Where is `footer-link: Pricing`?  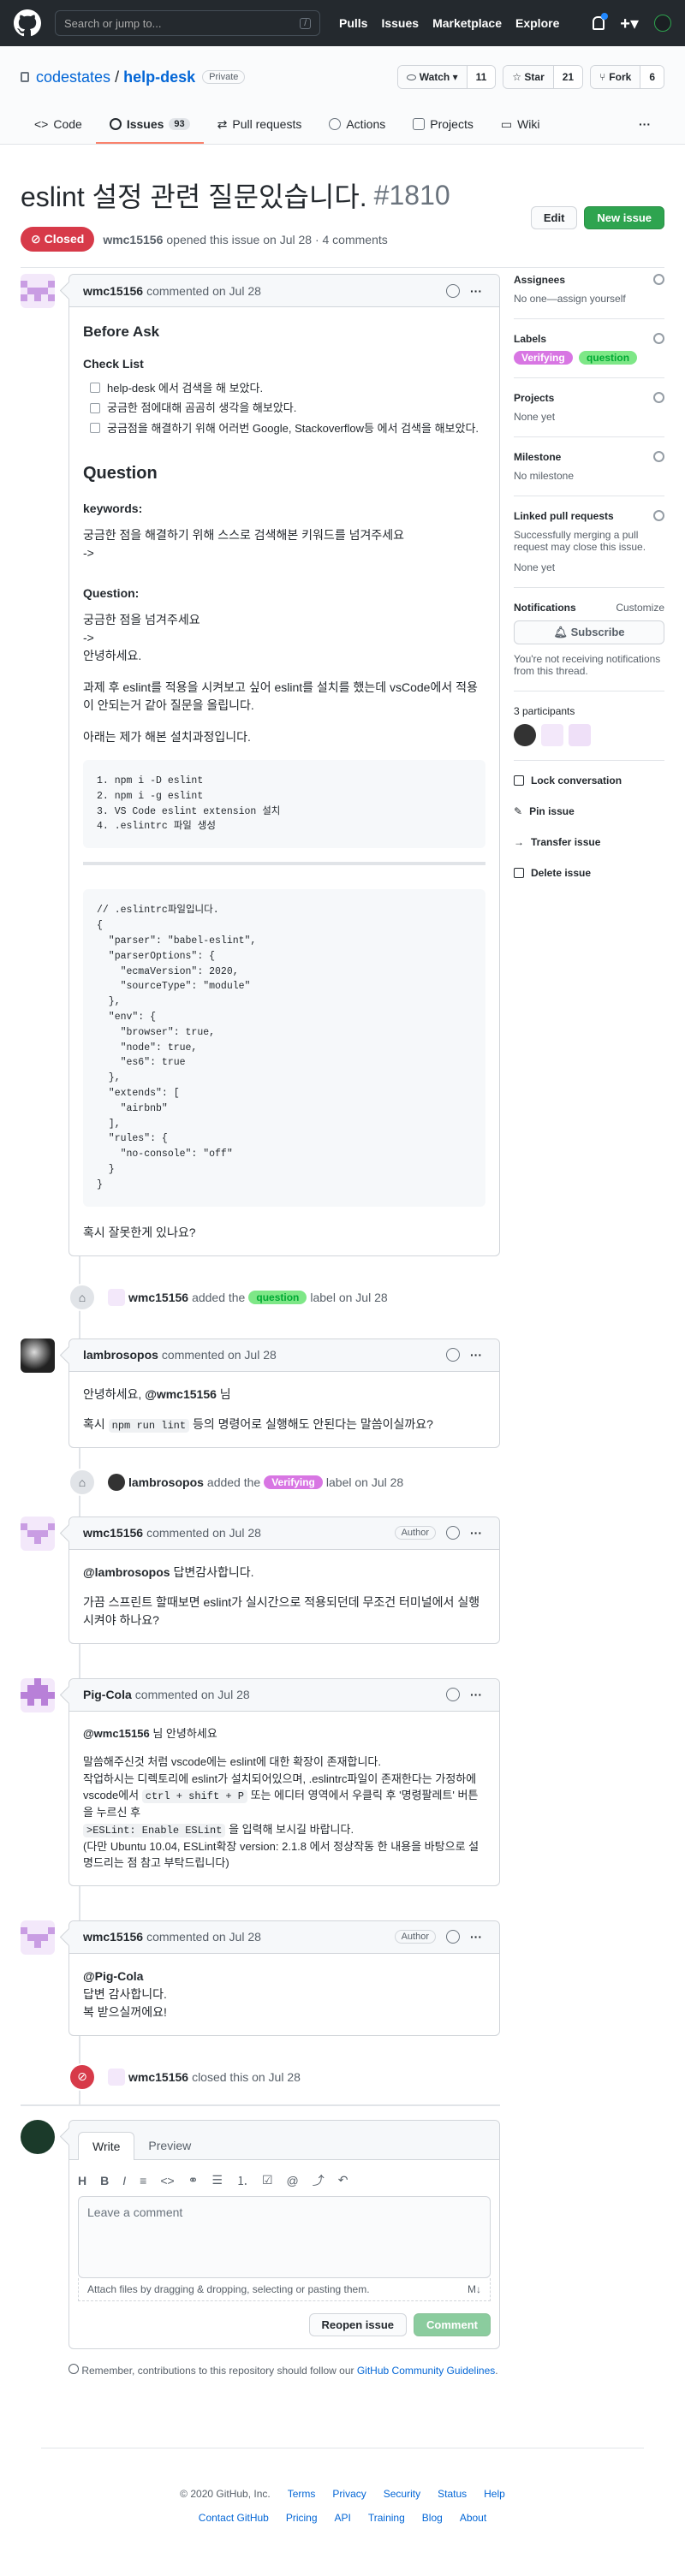 footer-link: Pricing is located at coordinates (302, 2518).